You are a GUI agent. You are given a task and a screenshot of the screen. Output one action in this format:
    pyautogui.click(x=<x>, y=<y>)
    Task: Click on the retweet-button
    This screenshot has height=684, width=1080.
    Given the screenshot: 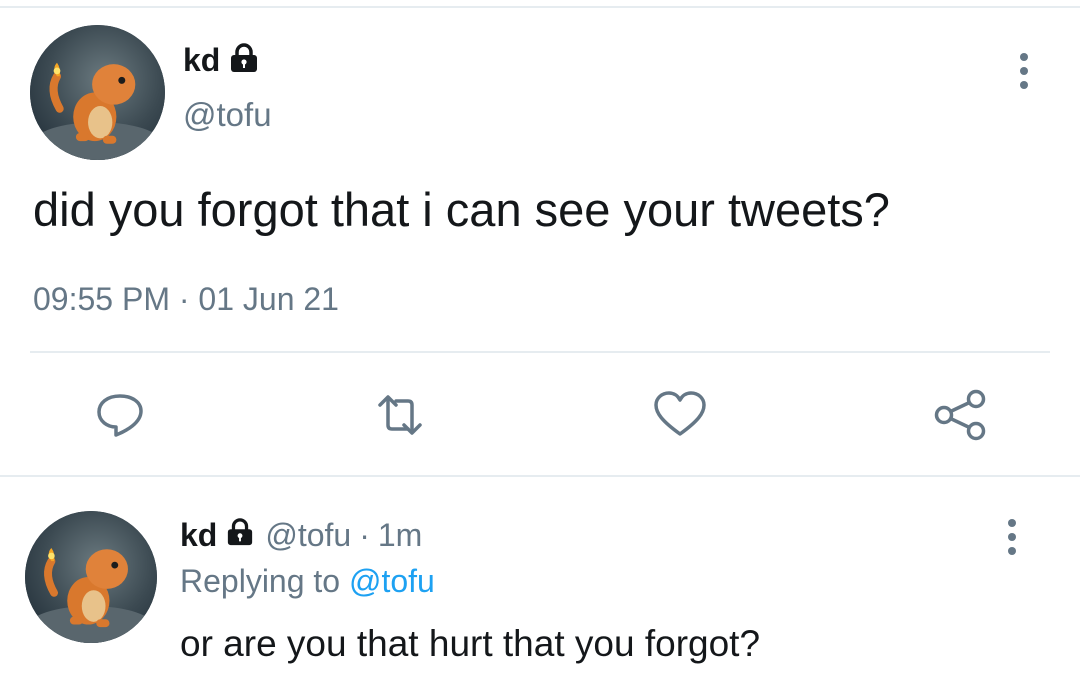 What is the action you would take?
    pyautogui.click(x=400, y=415)
    